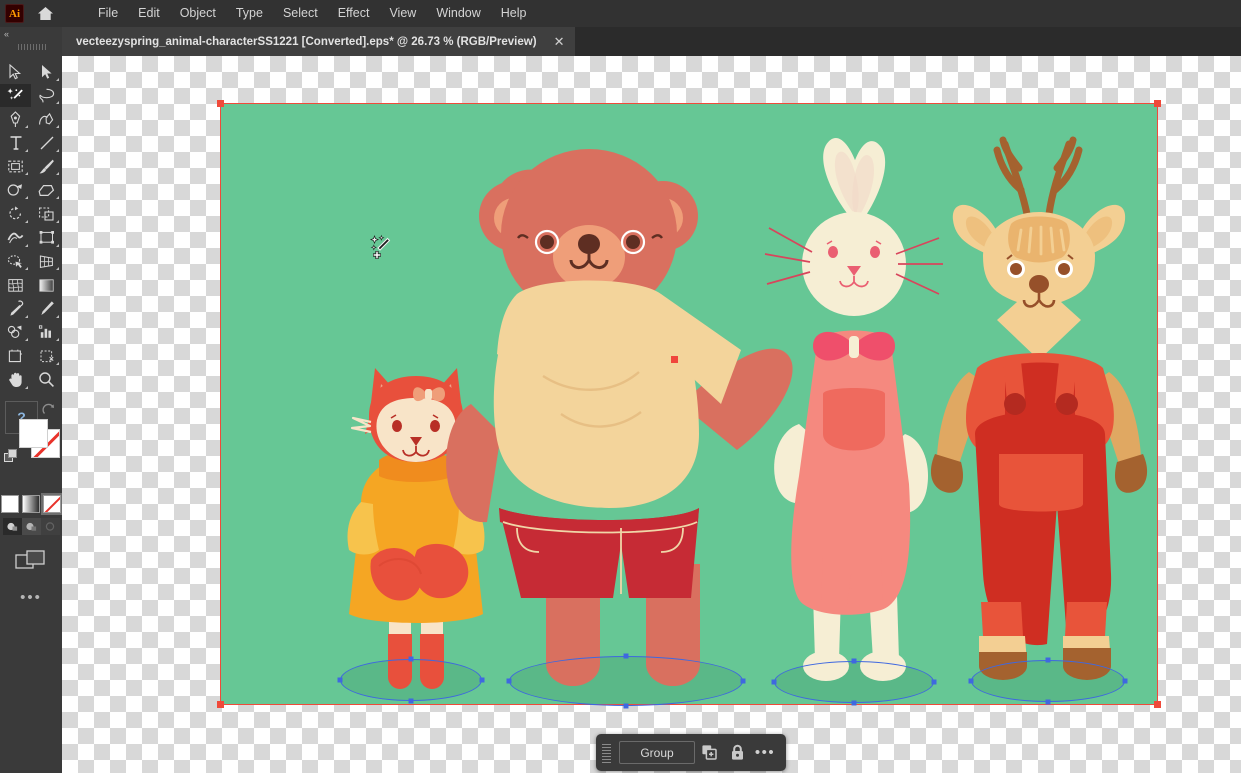 The height and width of the screenshot is (773, 1241). Describe the element at coordinates (15, 119) in the screenshot. I see `pen-tool` at that location.